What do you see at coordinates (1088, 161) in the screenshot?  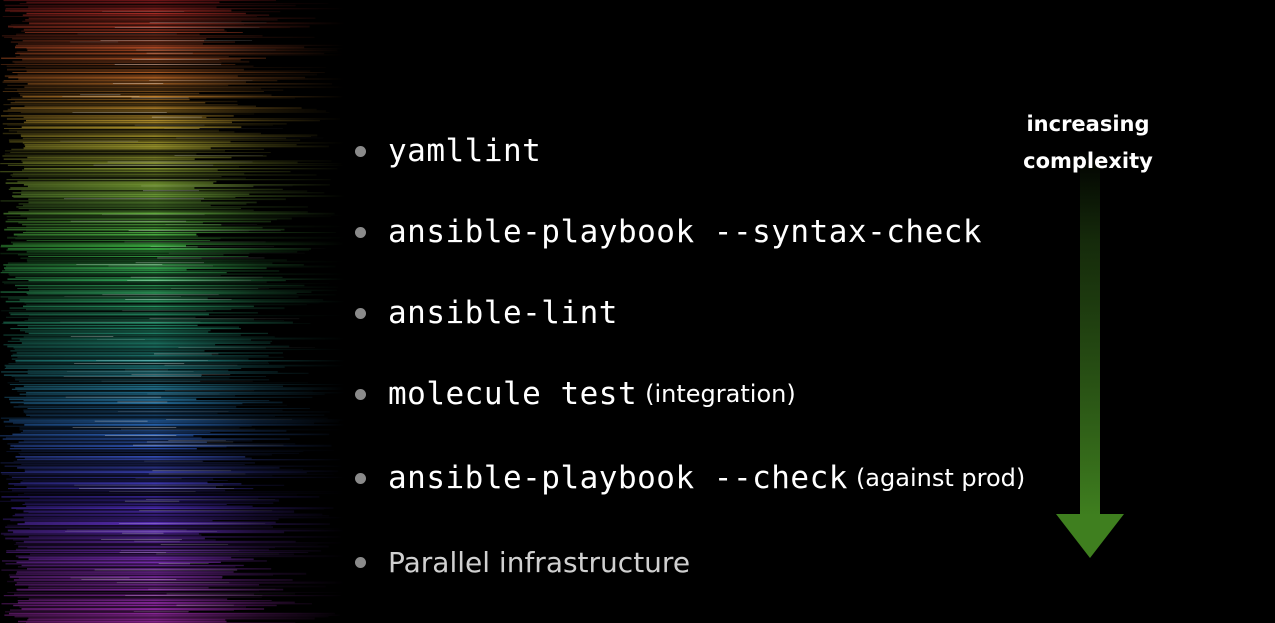 I see `complexity-label-line2: complexity` at bounding box center [1088, 161].